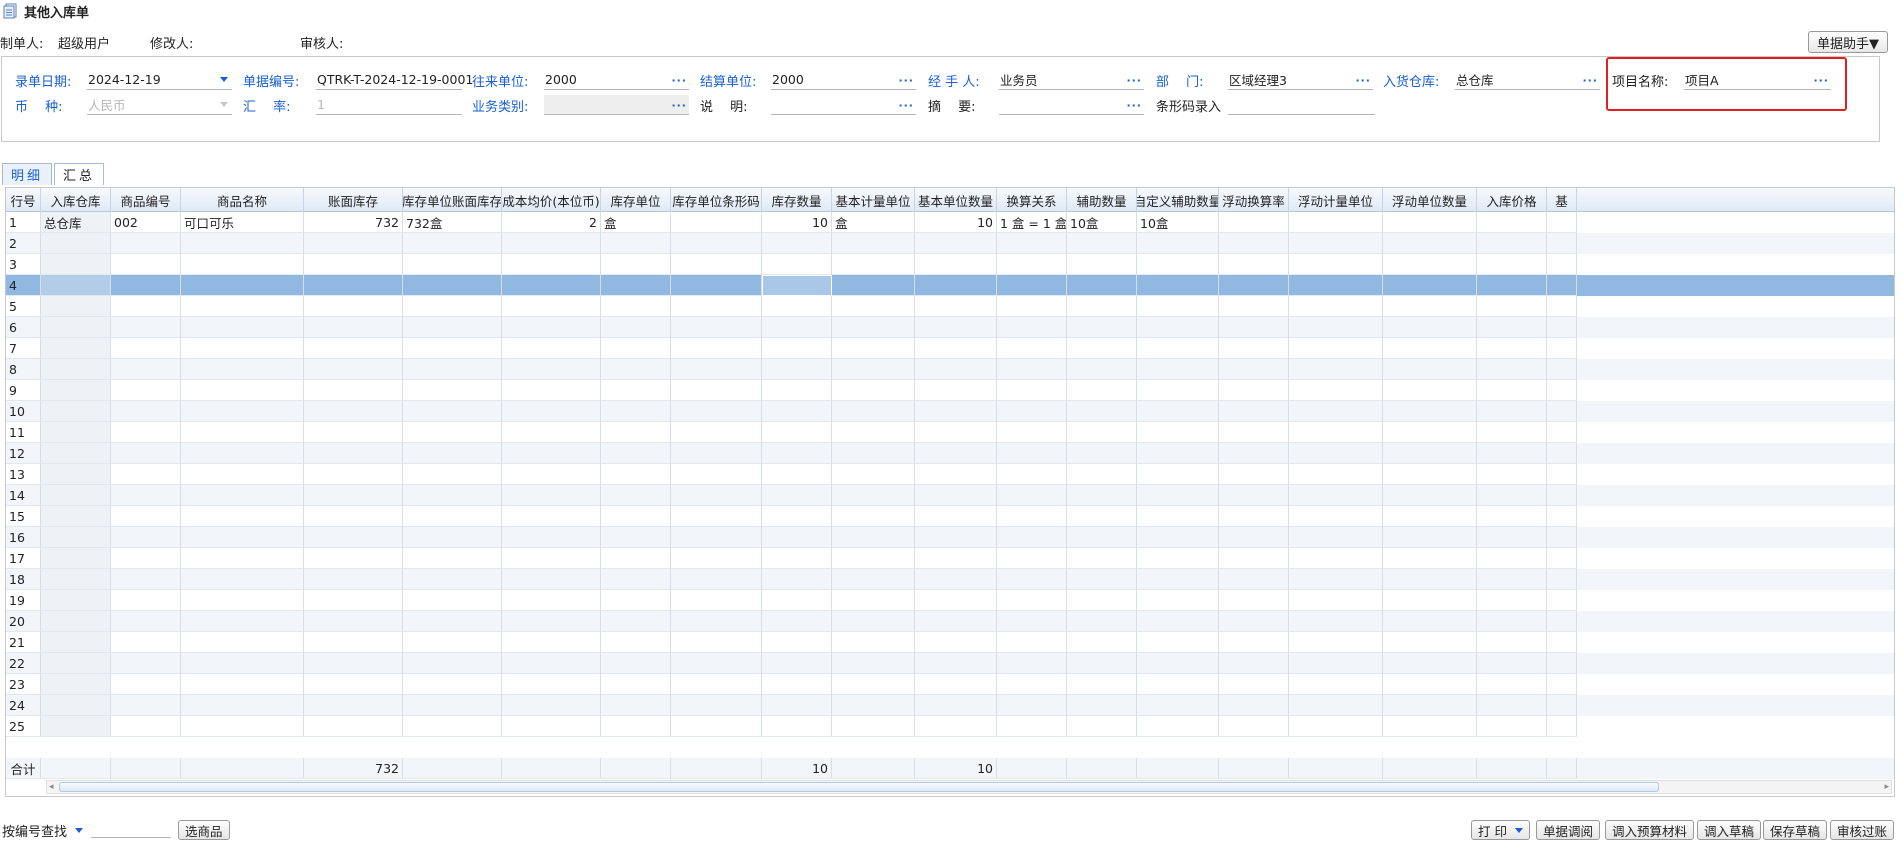  I want to click on table-row: 20, so click(950, 621).